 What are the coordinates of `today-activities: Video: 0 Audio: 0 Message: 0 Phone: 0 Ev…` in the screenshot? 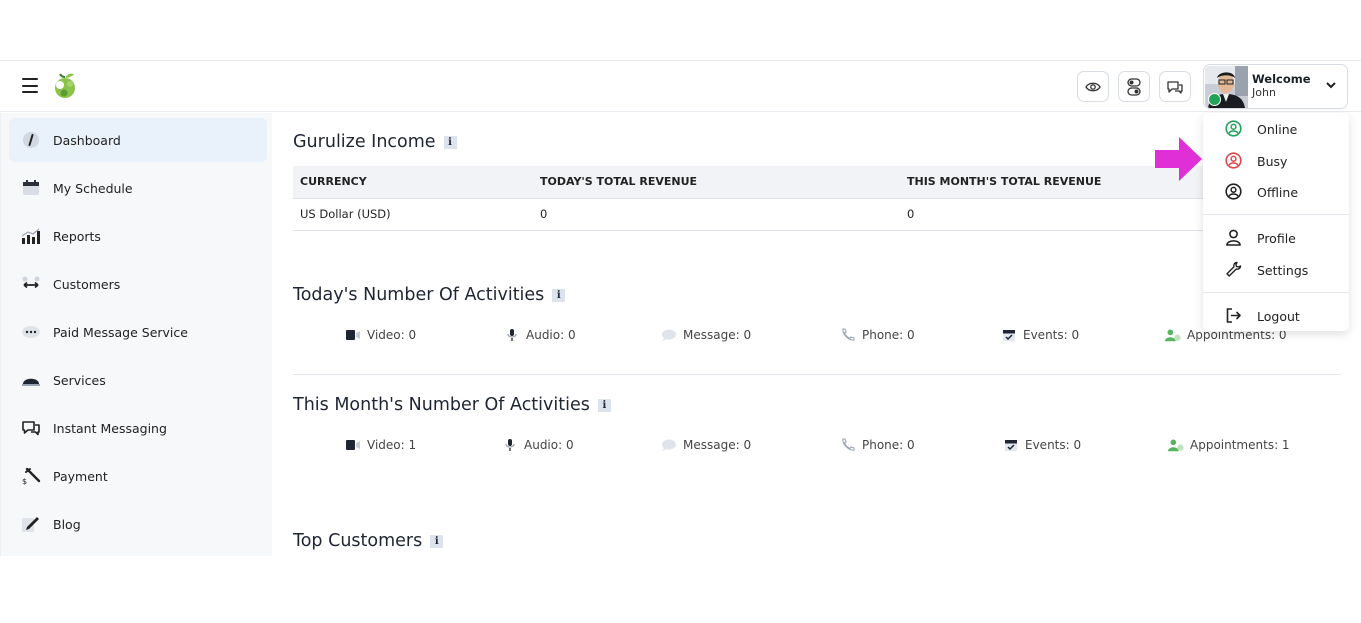 It's located at (816, 338).